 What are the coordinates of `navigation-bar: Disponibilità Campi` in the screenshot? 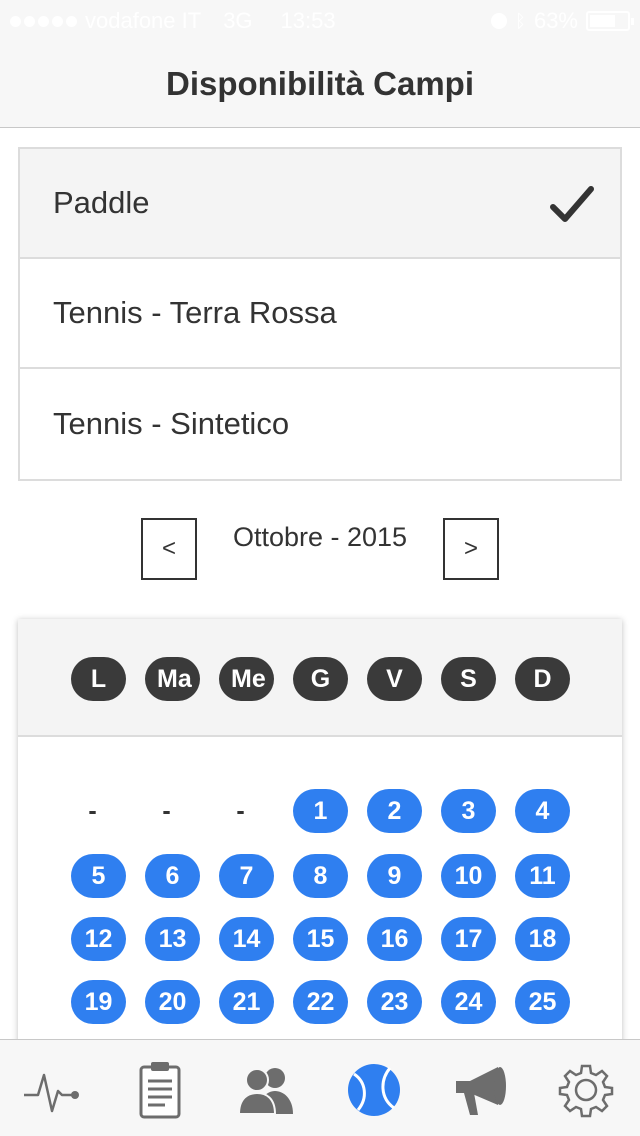 It's located at (320, 84).